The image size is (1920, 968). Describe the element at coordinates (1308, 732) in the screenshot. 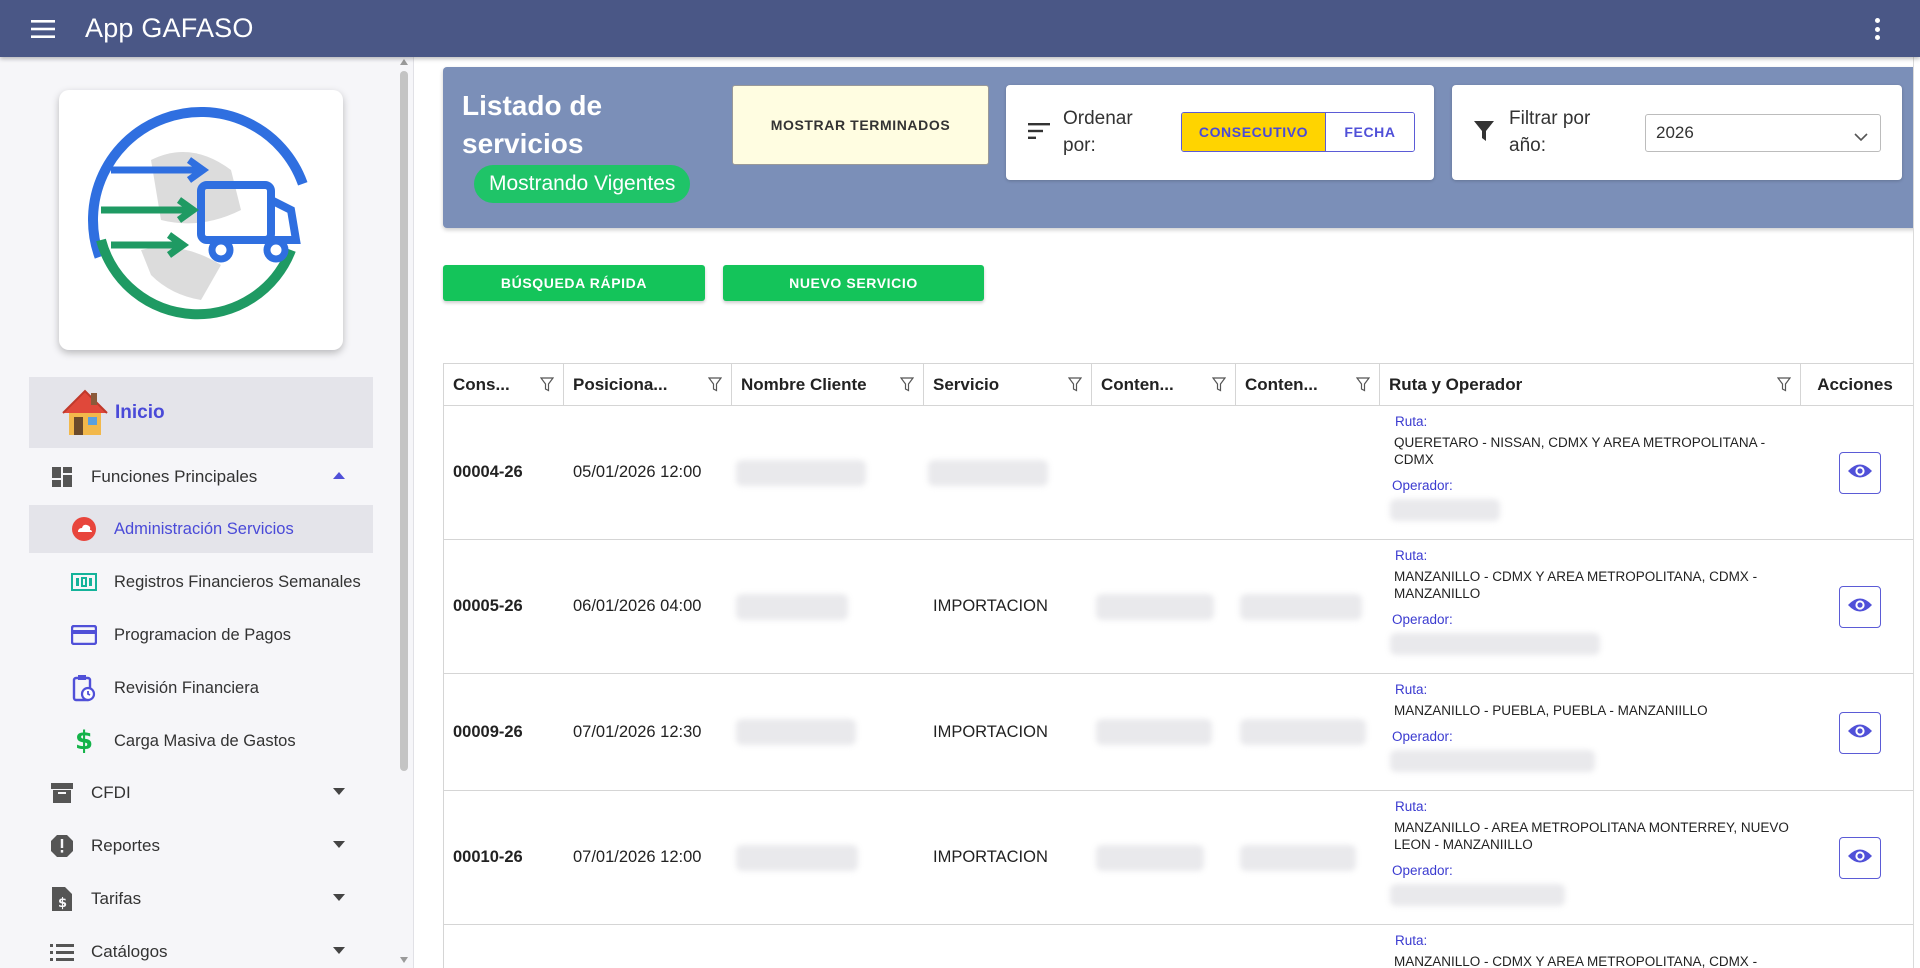

I see `cell-contenedor-2-redacted` at that location.